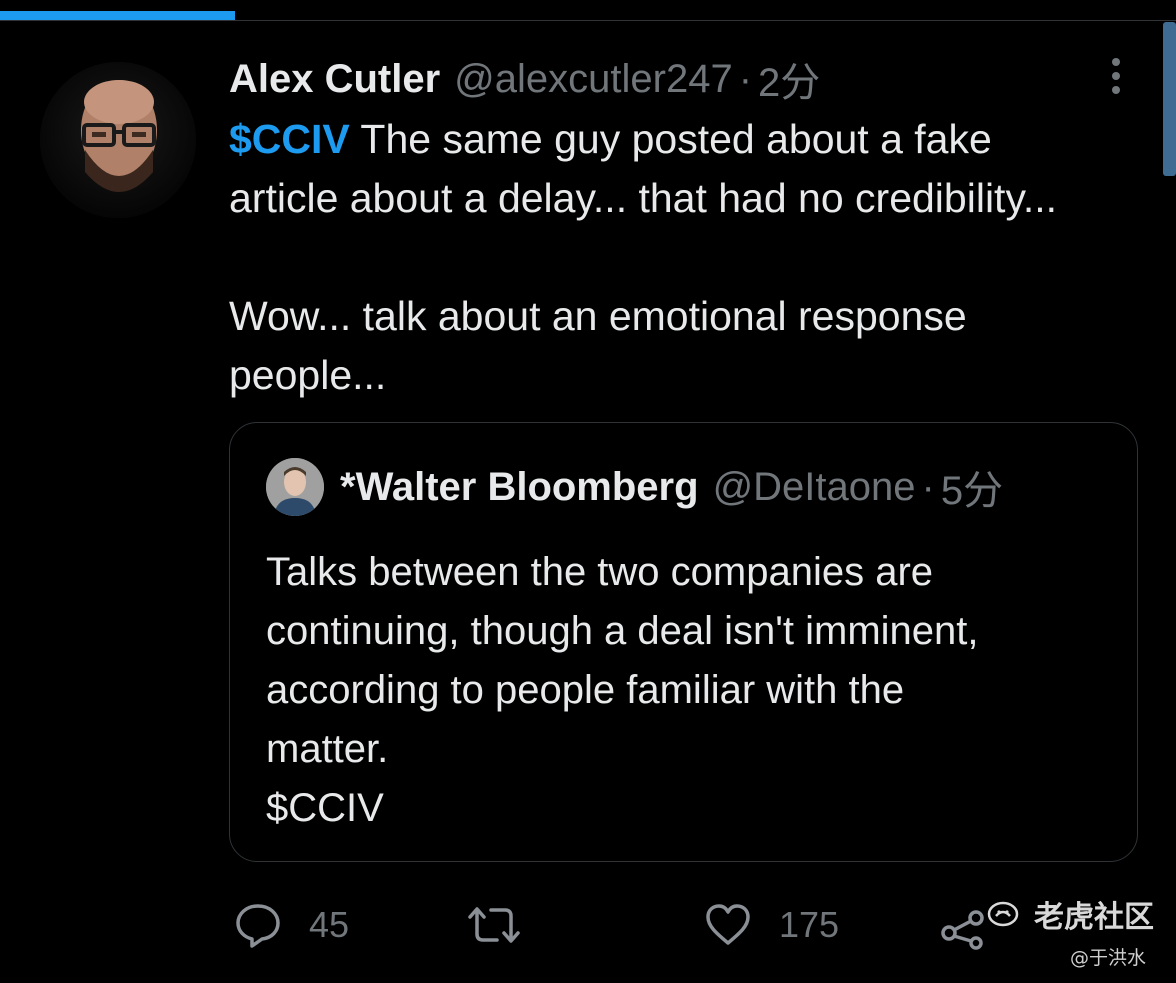 The width and height of the screenshot is (1176, 983). Describe the element at coordinates (291, 925) in the screenshot. I see `reply-button: 45` at that location.